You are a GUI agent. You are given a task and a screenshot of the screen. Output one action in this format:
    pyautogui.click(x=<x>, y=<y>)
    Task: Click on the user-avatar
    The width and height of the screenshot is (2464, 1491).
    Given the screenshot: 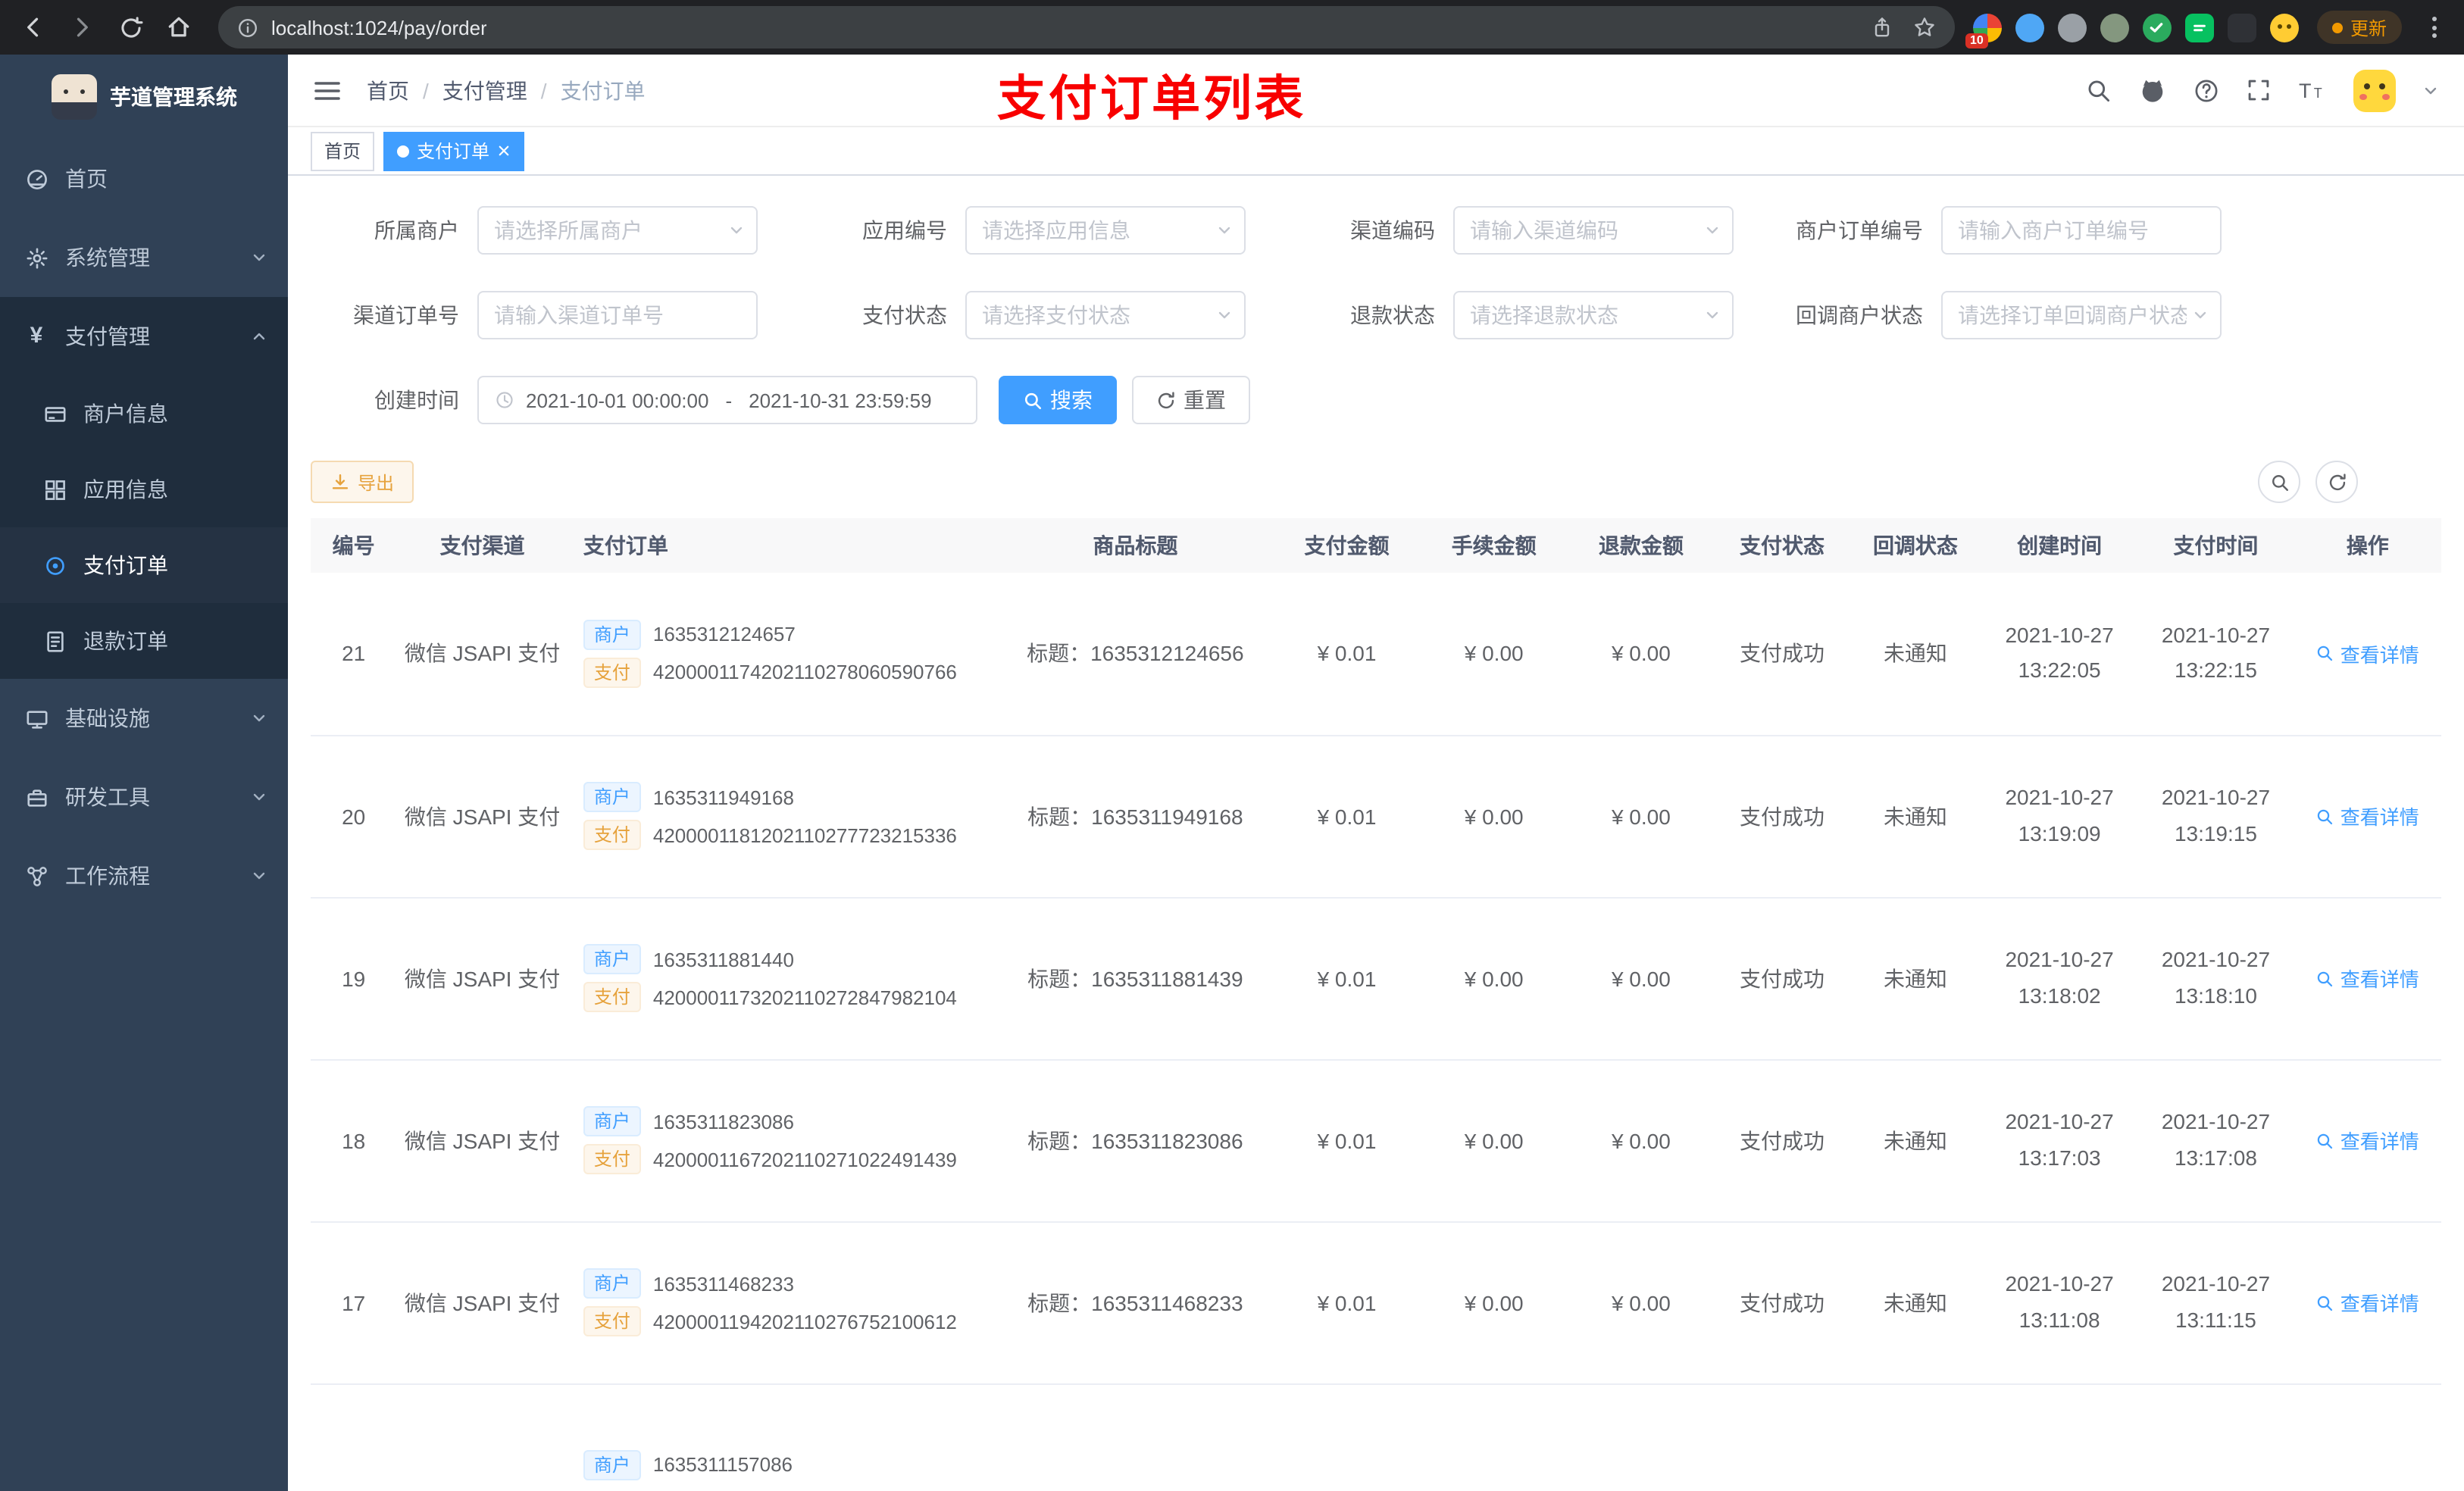 What is the action you would take?
    pyautogui.click(x=2374, y=90)
    